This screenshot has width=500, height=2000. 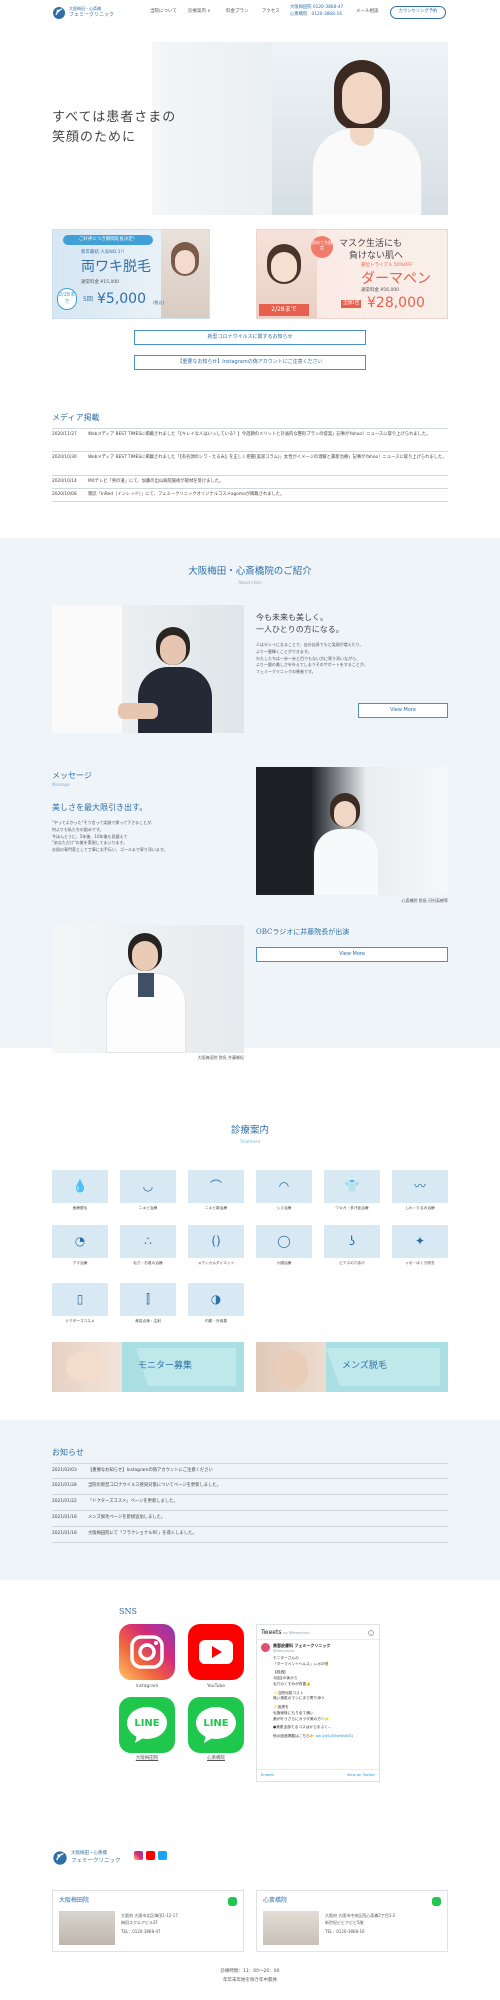 What do you see at coordinates (352, 1367) in the screenshot?
I see `mens-hair-removal-banner: メンズ脱毛` at bounding box center [352, 1367].